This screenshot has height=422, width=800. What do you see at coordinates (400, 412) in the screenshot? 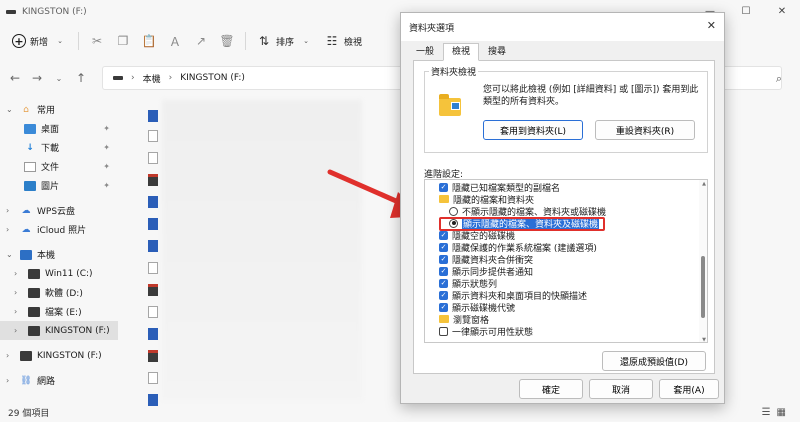
I see `status-bar: 29 個項目` at bounding box center [400, 412].